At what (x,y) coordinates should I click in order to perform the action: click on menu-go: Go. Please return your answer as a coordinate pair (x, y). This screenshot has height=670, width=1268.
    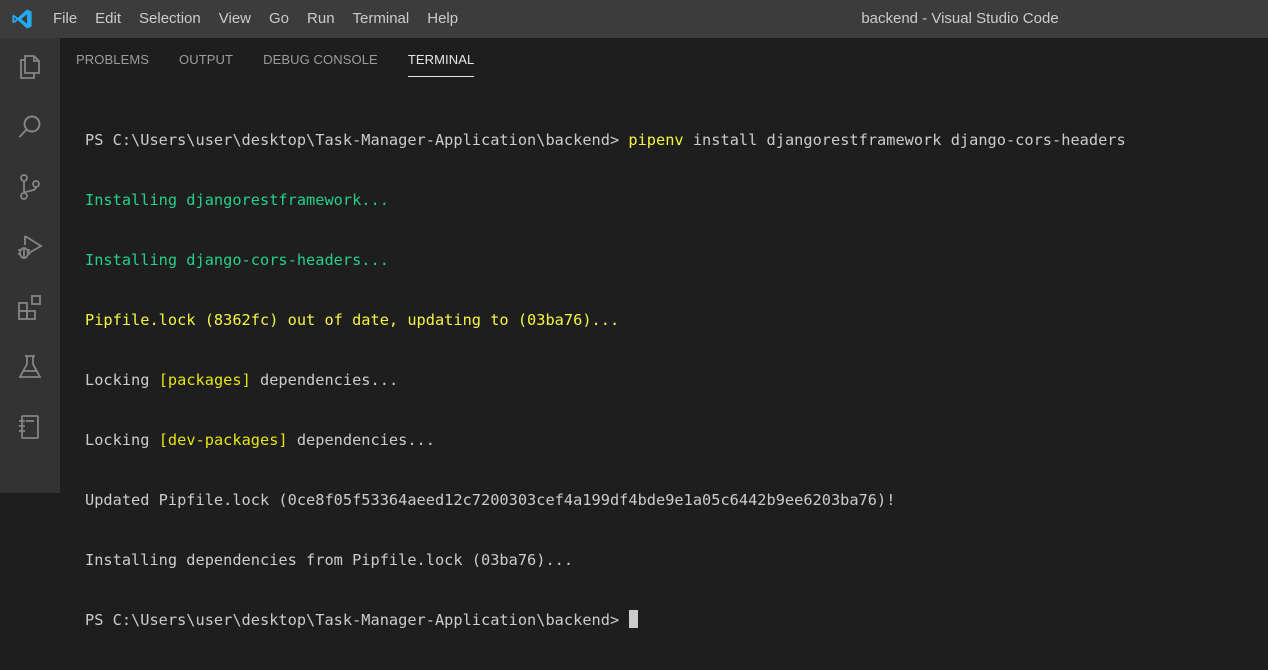
    Looking at the image, I should click on (279, 19).